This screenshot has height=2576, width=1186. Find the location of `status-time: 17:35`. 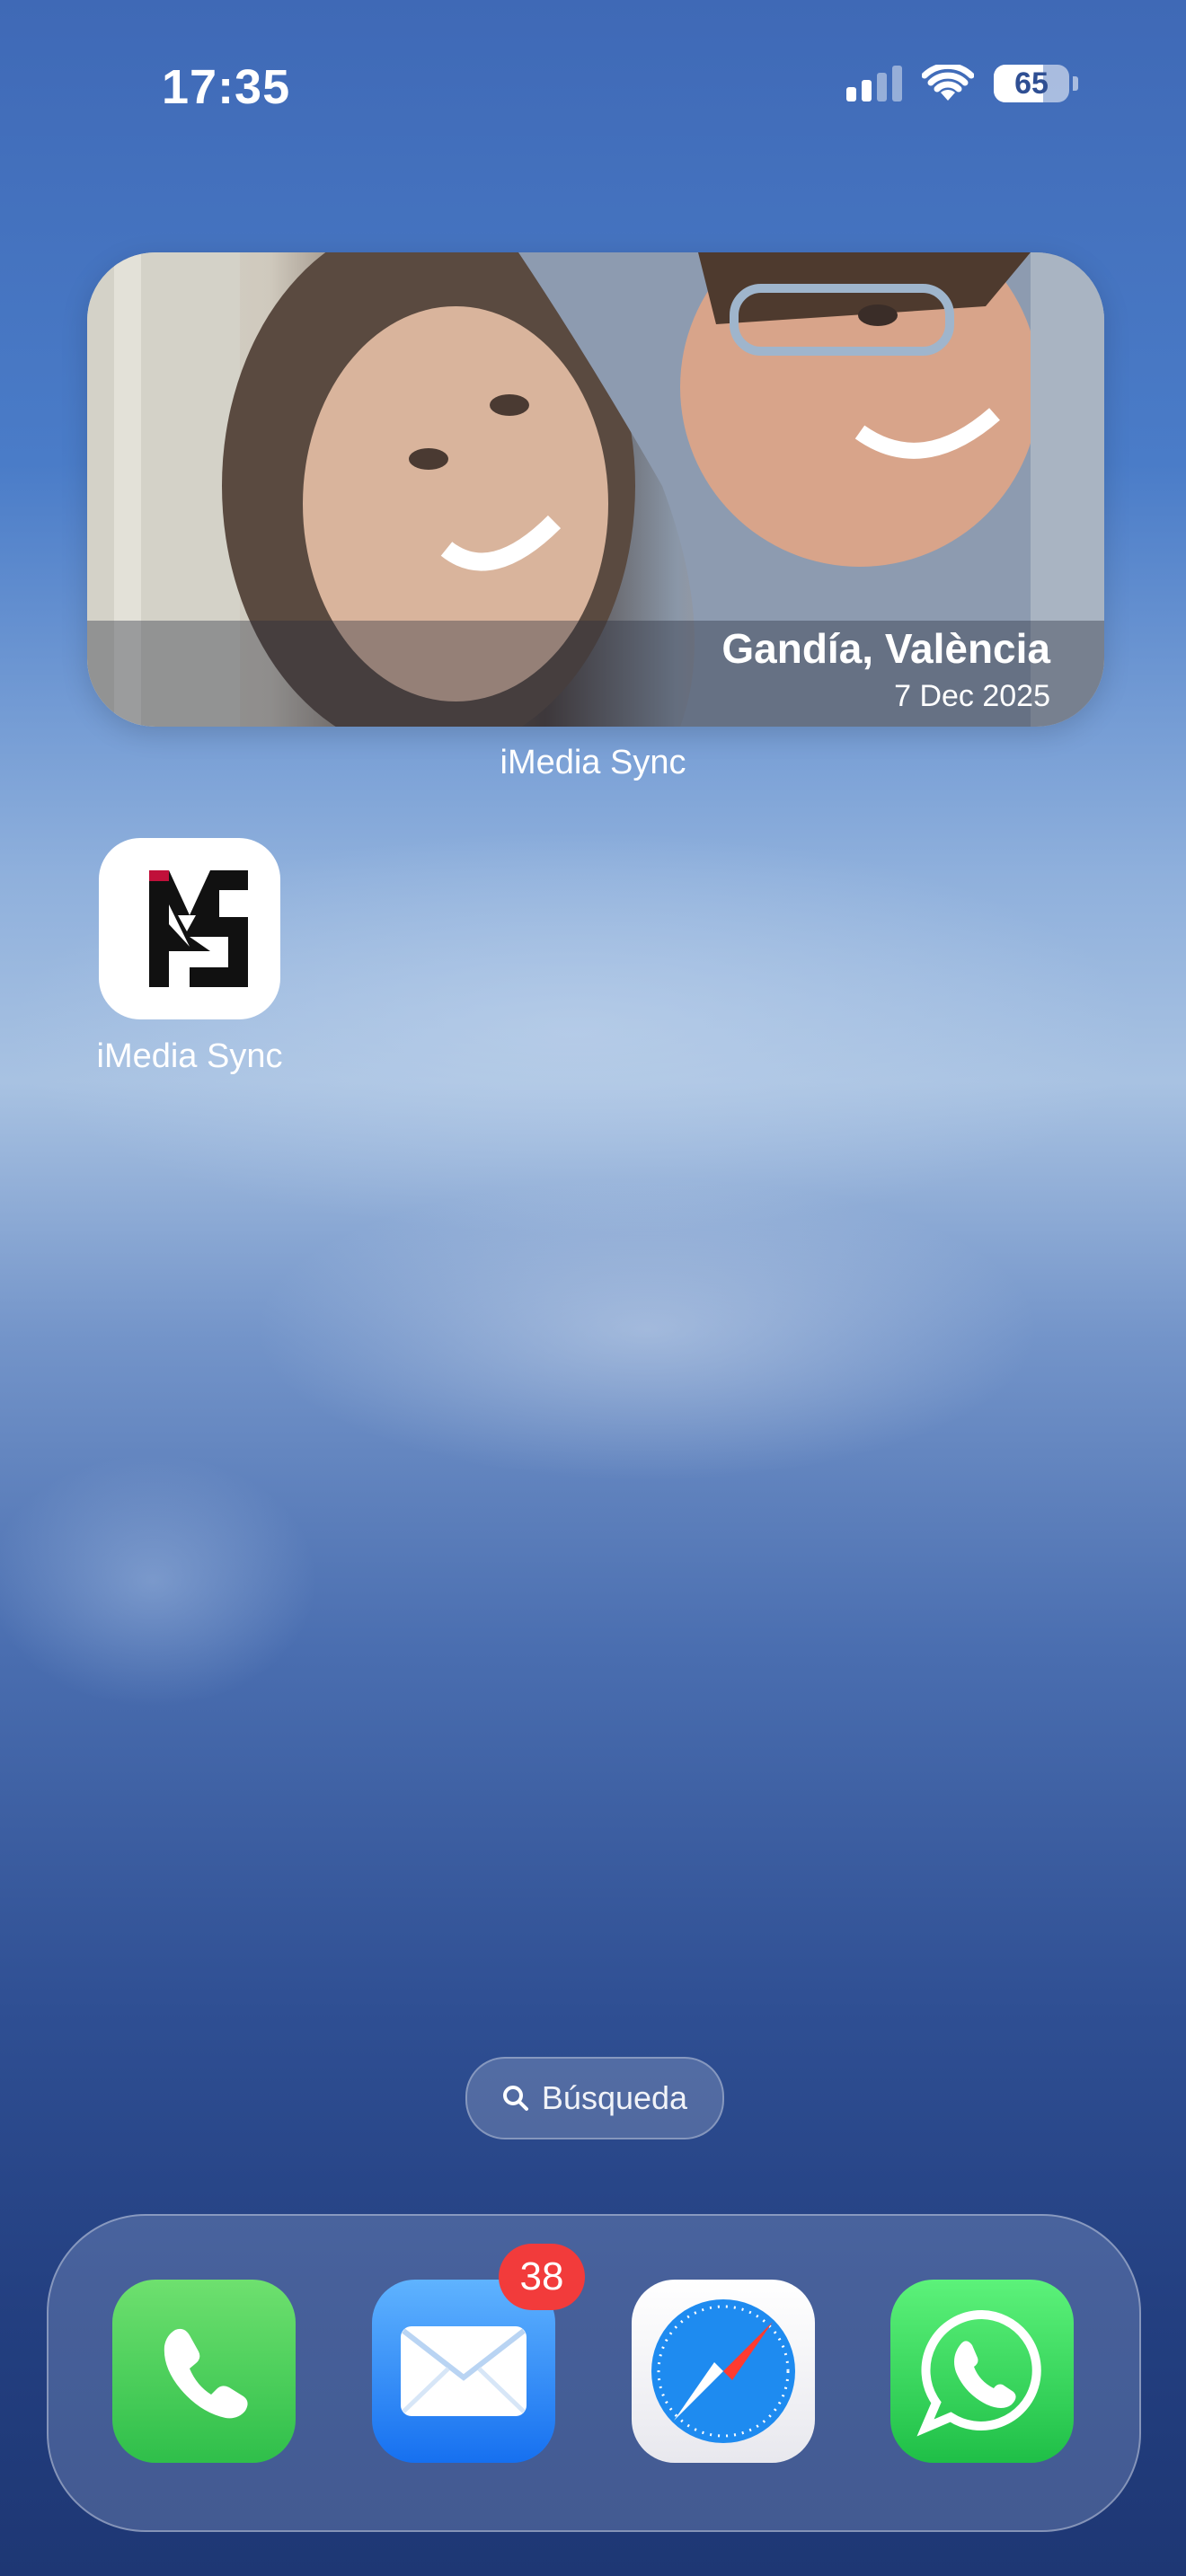

status-time: 17:35 is located at coordinates (226, 87).